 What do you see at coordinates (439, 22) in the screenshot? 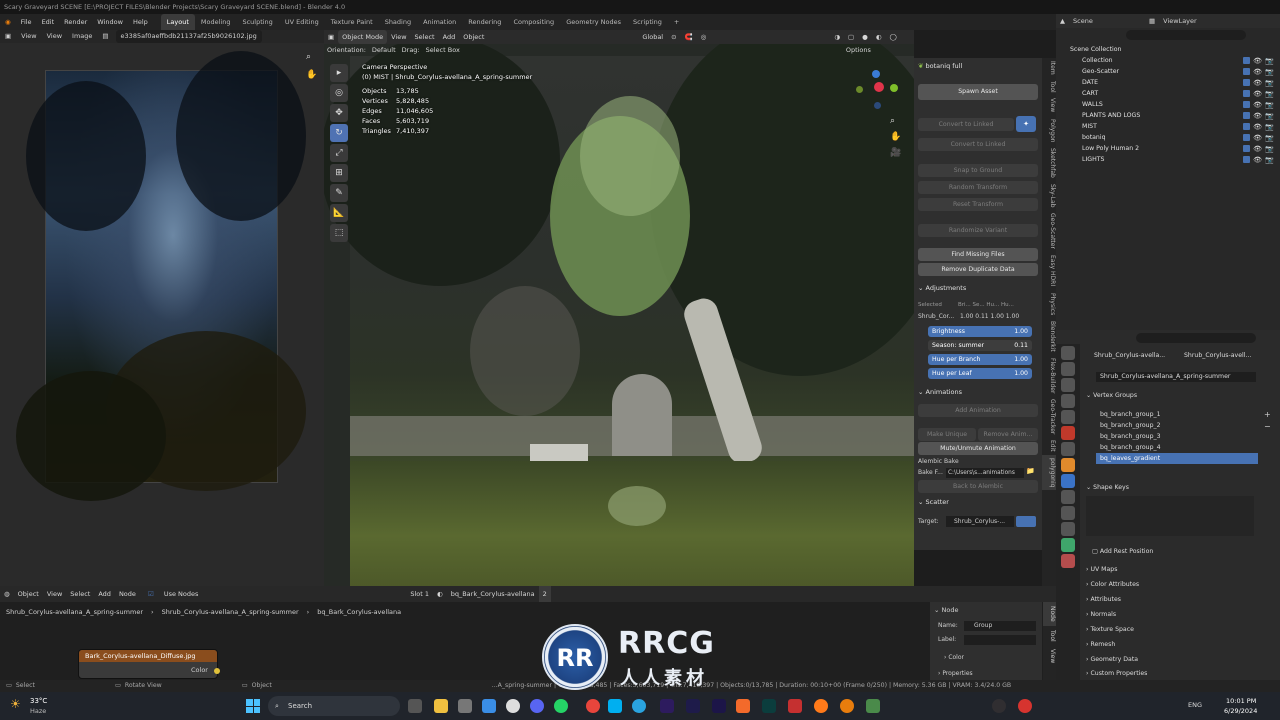
I see `tab-animation: Animation` at bounding box center [439, 22].